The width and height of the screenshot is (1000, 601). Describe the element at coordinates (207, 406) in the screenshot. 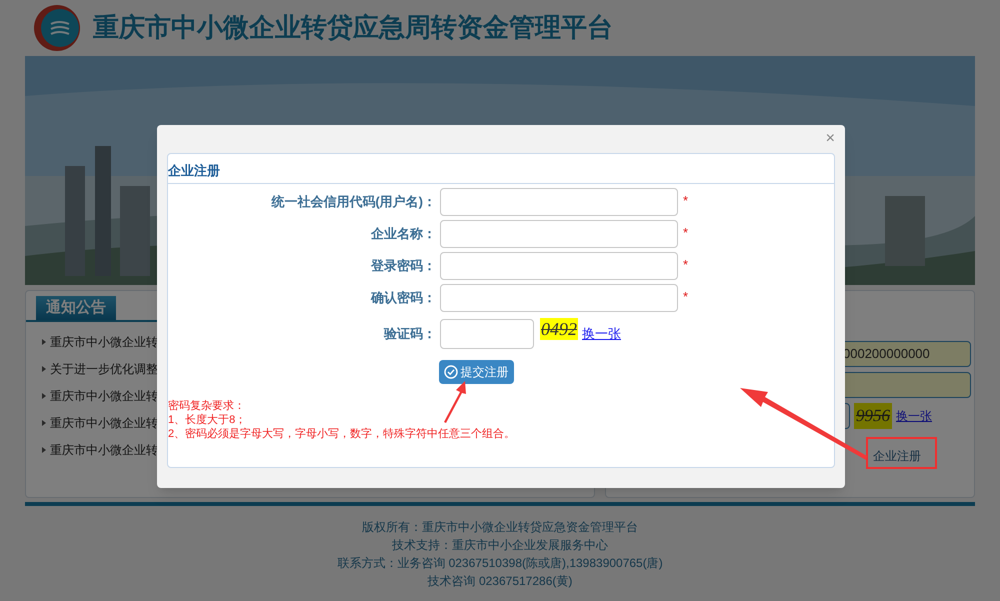

I see `password-rule: 密码复杂要求：` at that location.